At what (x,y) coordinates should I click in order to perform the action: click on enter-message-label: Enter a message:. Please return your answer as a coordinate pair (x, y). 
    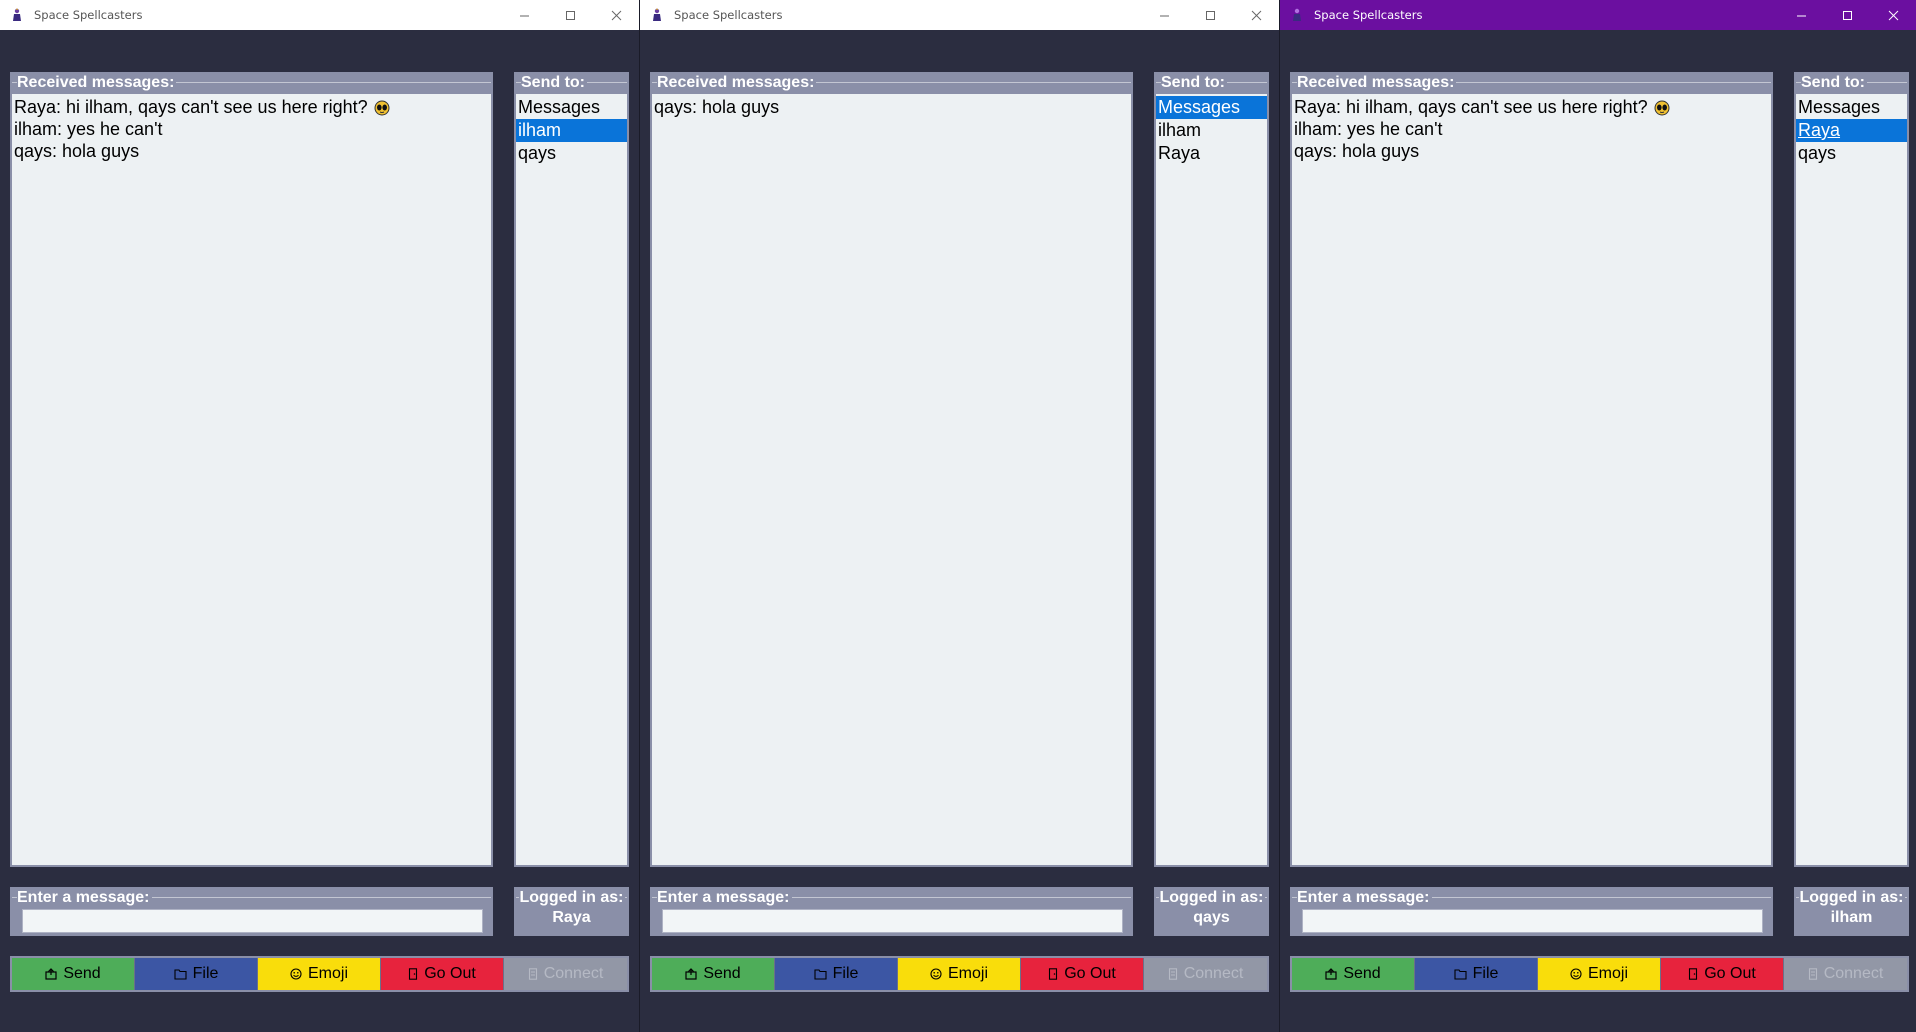
    Looking at the image, I should click on (84, 898).